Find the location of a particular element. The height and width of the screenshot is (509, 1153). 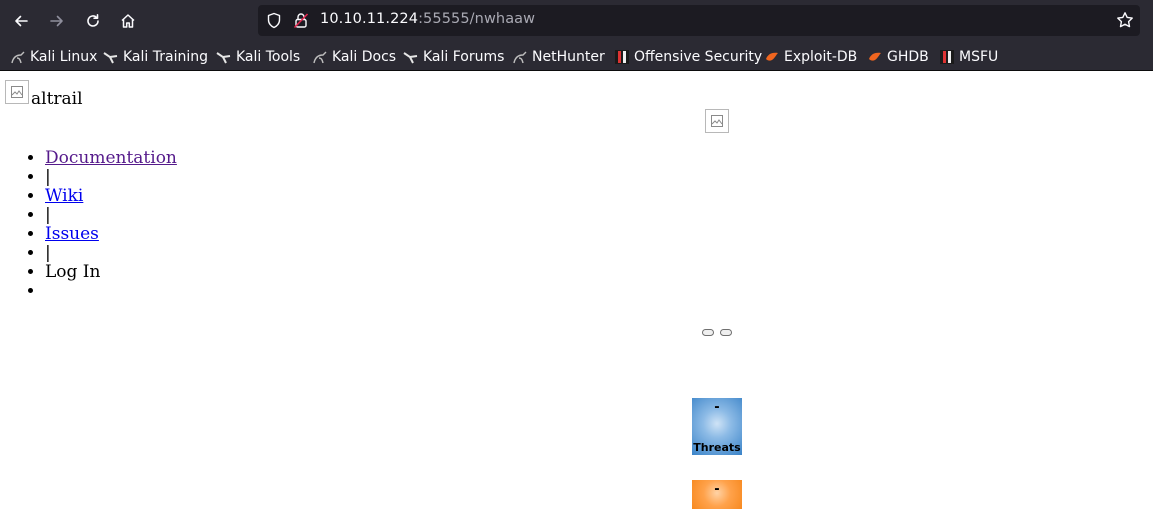

url-host: 10.10.11.224 is located at coordinates (369, 19).